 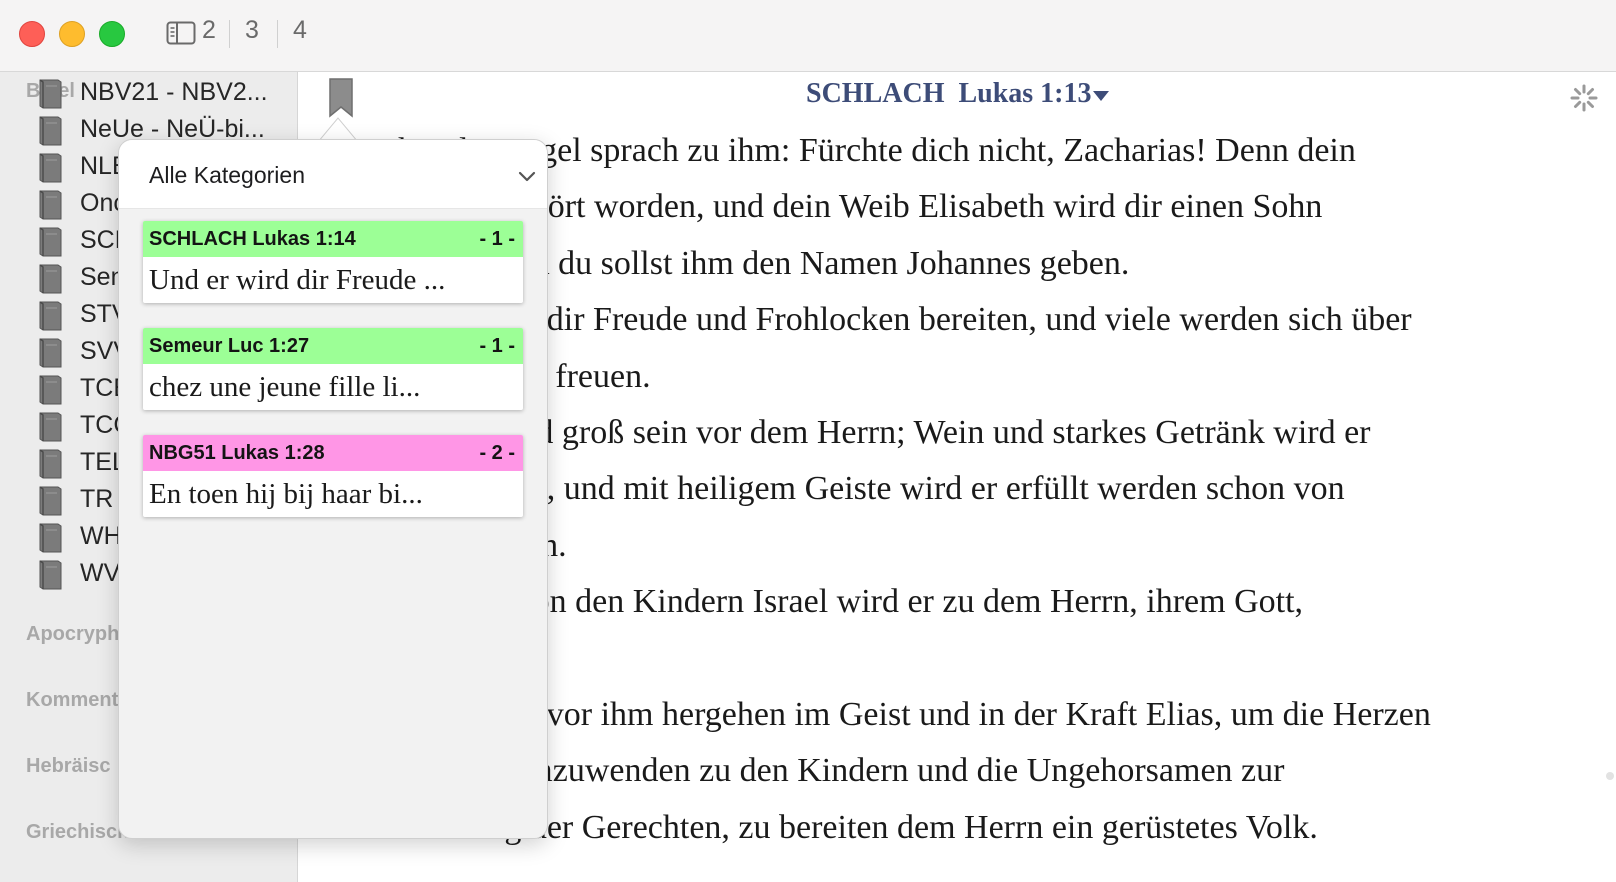 I want to click on bookmark-reference: SCHLACH Lukas 1:14, so click(x=252, y=239).